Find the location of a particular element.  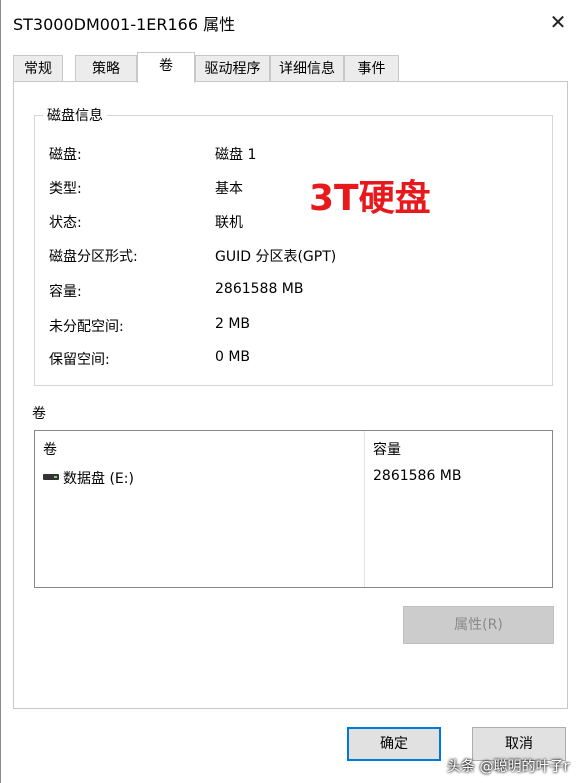

reserved-label: 保留空间: is located at coordinates (79, 360).